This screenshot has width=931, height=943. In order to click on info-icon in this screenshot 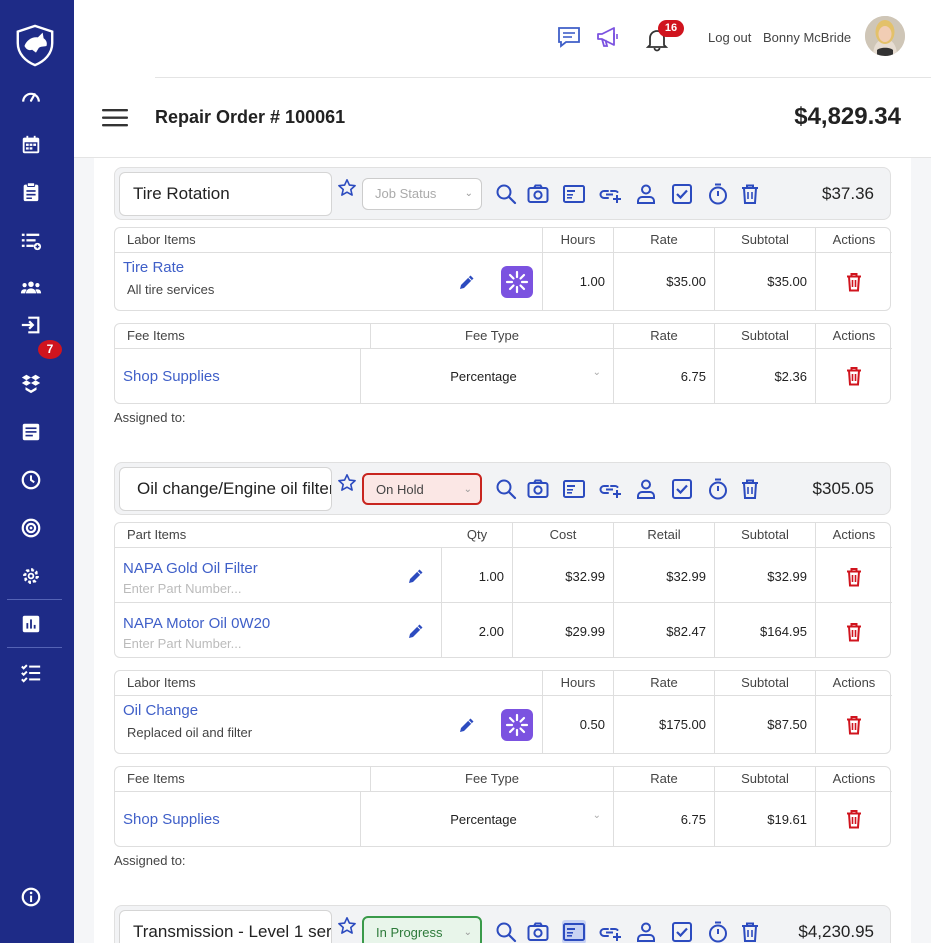, I will do `click(31, 897)`.